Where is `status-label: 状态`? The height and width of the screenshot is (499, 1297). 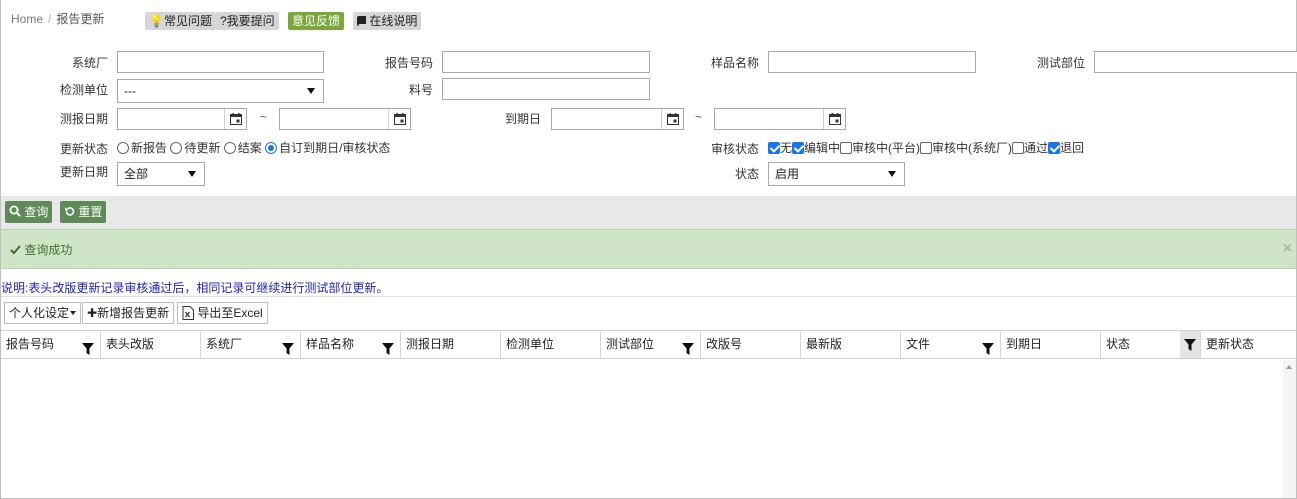 status-label: 状态 is located at coordinates (746, 174).